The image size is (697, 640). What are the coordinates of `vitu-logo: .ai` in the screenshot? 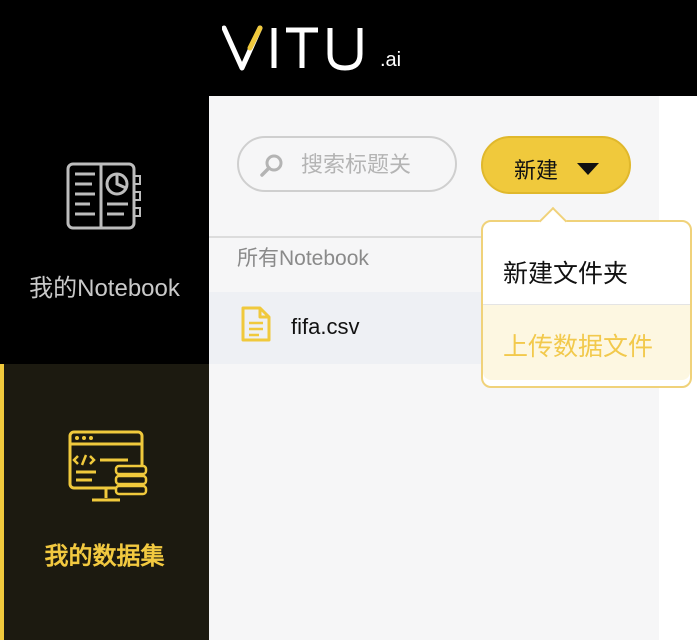 It's located at (311, 49).